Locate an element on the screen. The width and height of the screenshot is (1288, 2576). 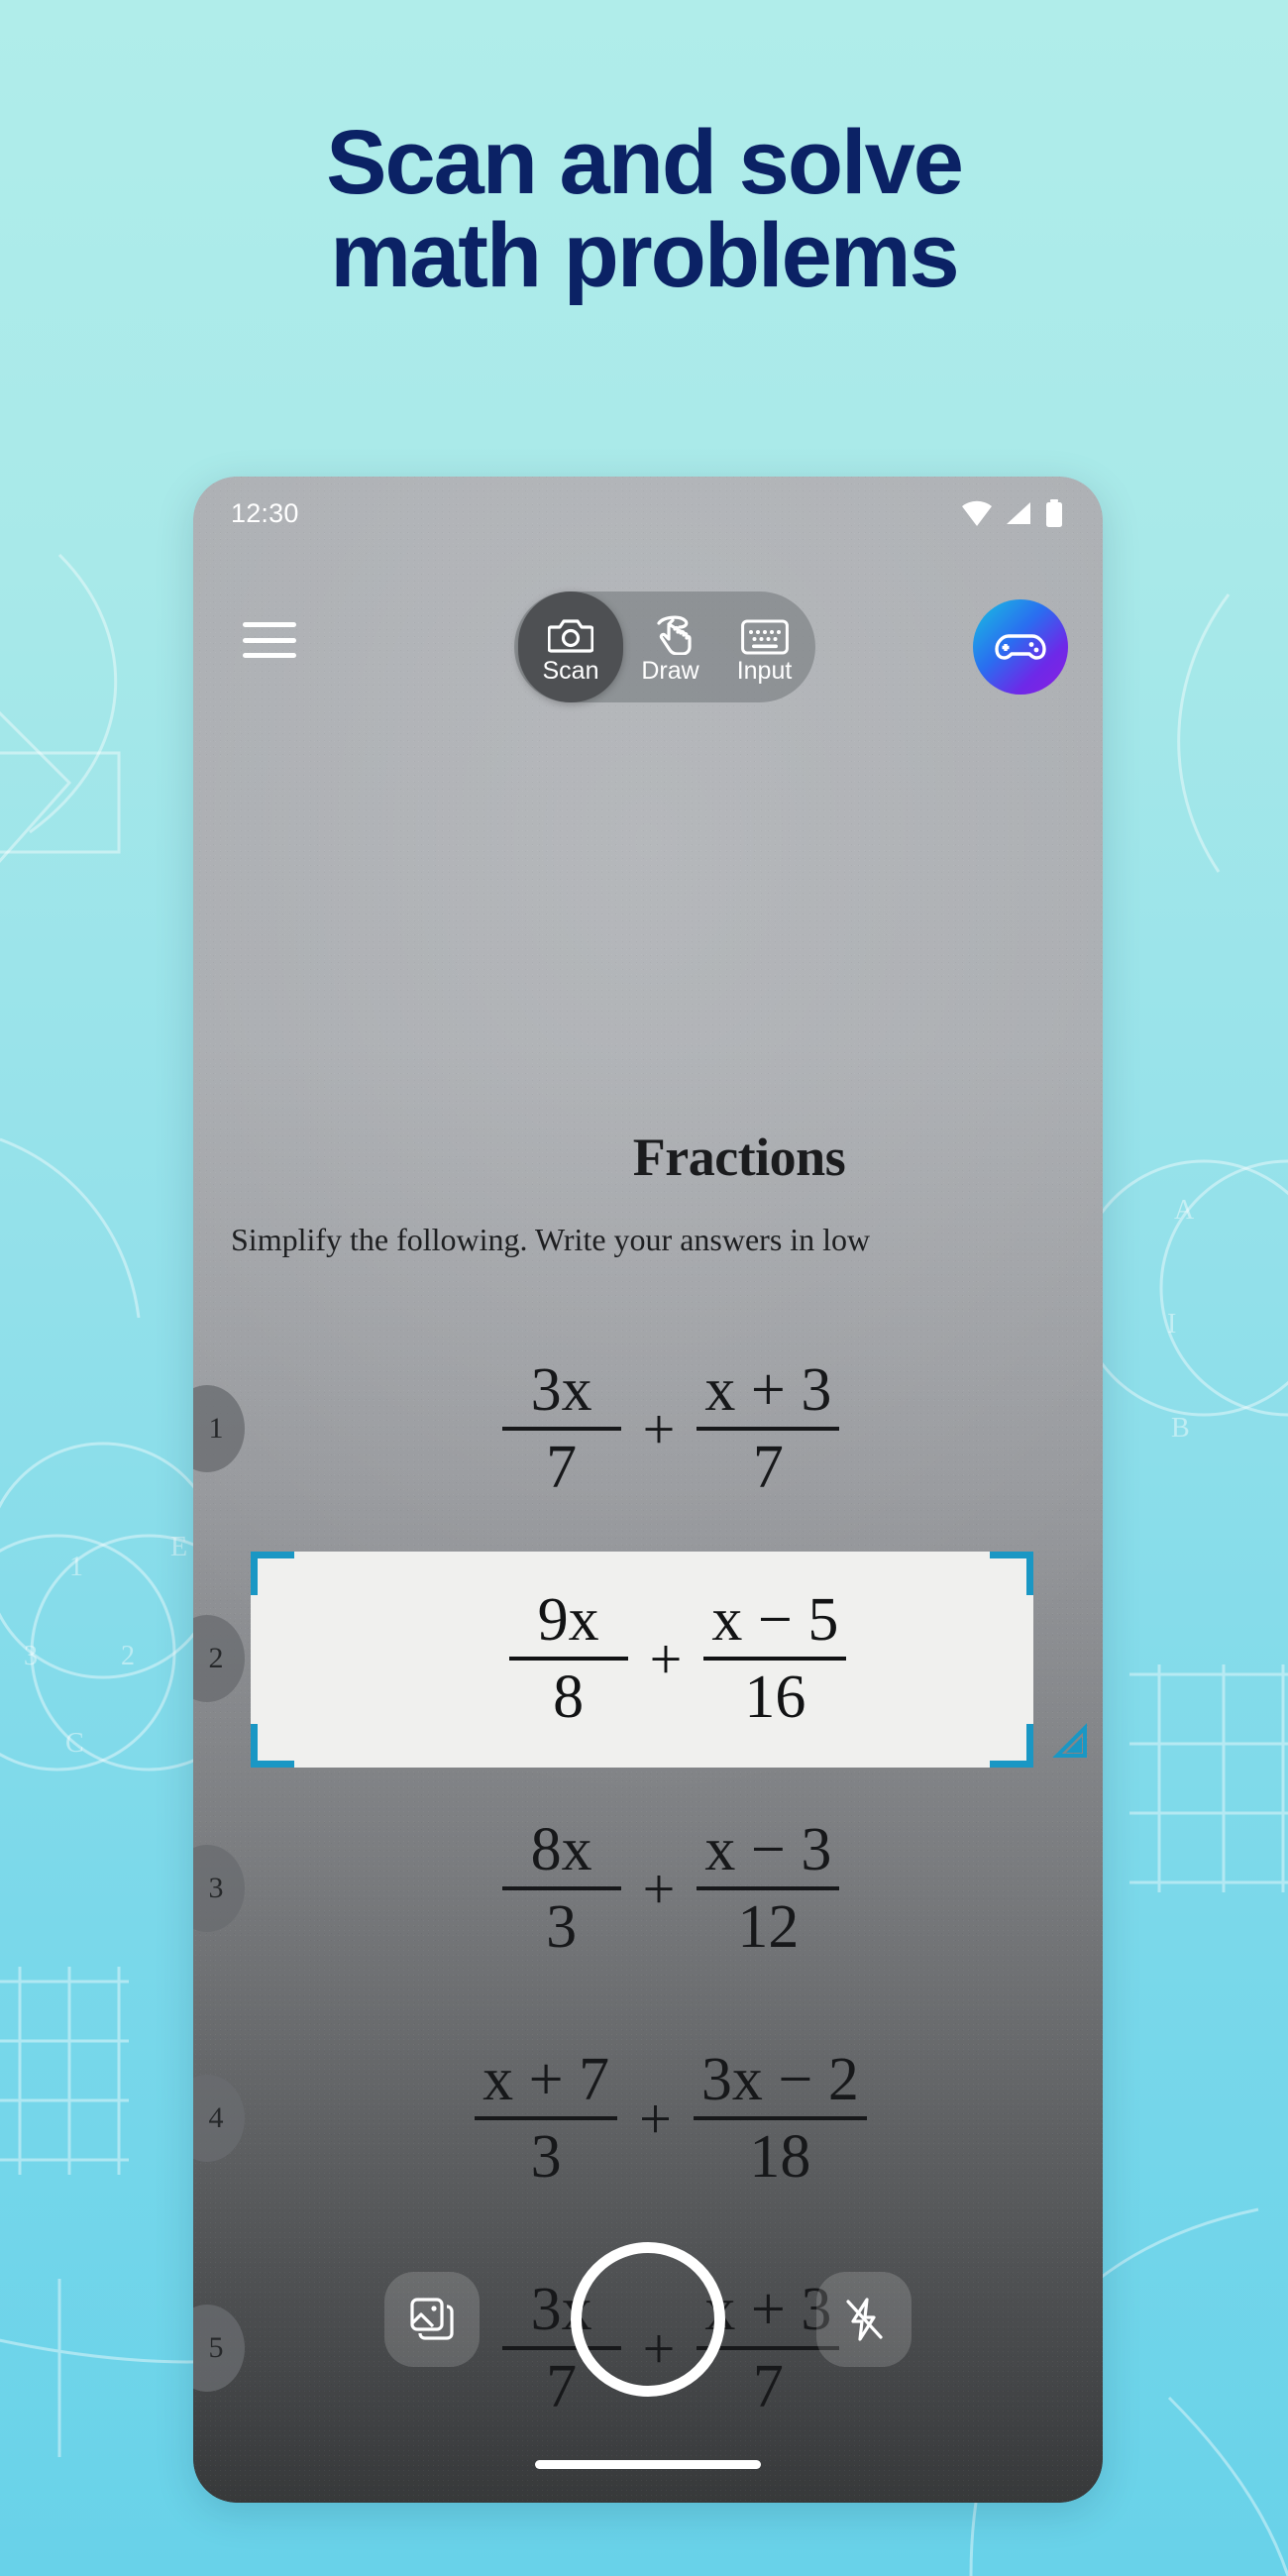
fraction-numerator: x + 7 is located at coordinates (546, 2079).